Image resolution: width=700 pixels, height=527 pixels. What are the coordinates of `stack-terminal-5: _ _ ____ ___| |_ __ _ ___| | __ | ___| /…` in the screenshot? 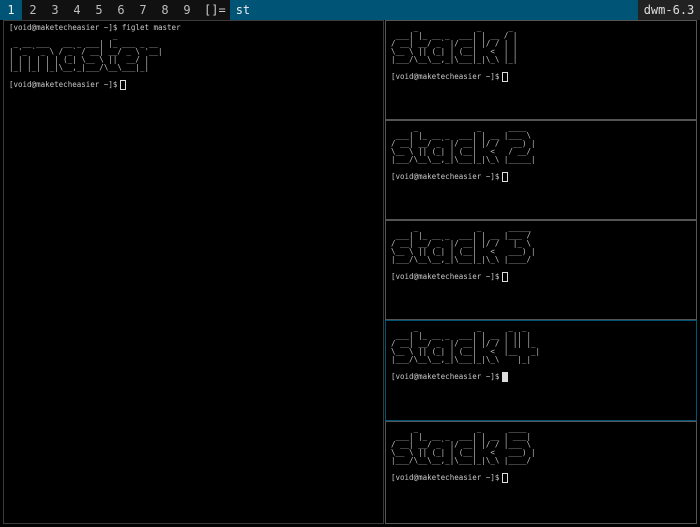 It's located at (541, 472).